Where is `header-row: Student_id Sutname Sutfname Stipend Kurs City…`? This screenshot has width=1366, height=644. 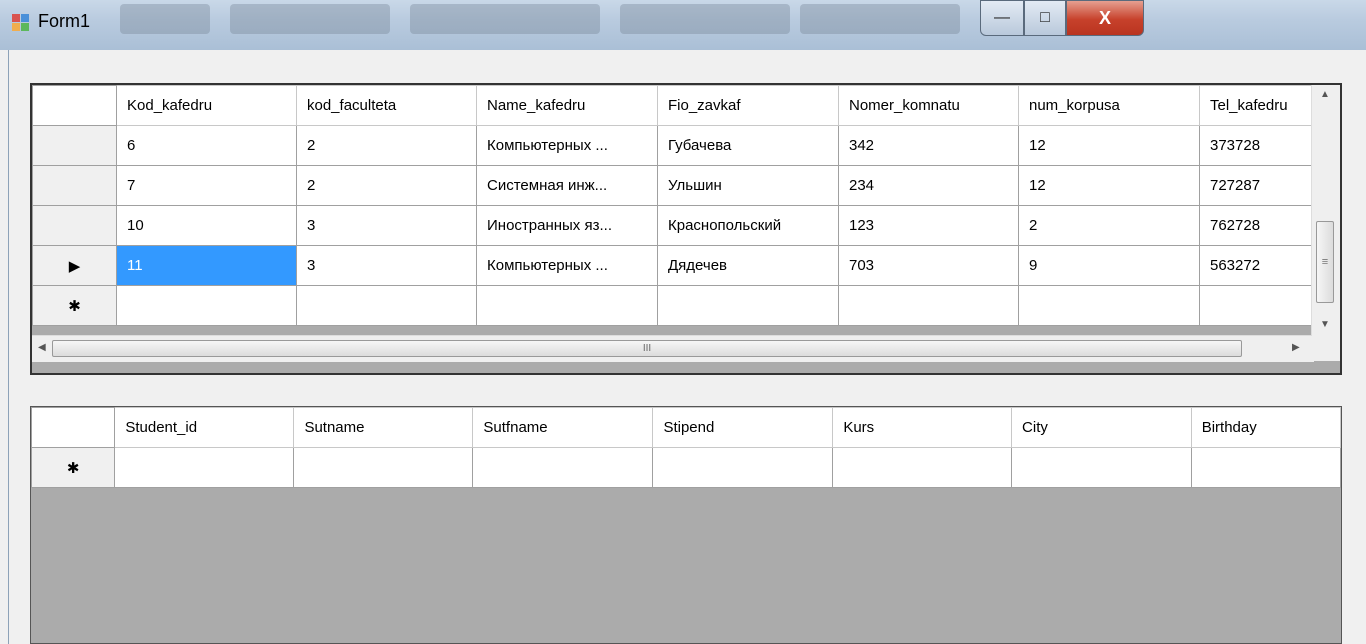
header-row: Student_id Sutname Sutfname Stipend Kurs City… is located at coordinates (686, 427).